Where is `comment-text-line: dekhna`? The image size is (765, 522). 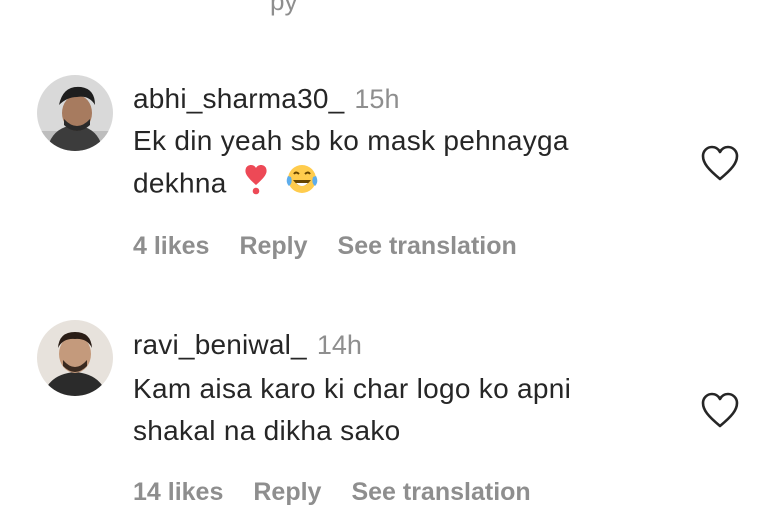 comment-text-line: dekhna is located at coordinates (180, 183).